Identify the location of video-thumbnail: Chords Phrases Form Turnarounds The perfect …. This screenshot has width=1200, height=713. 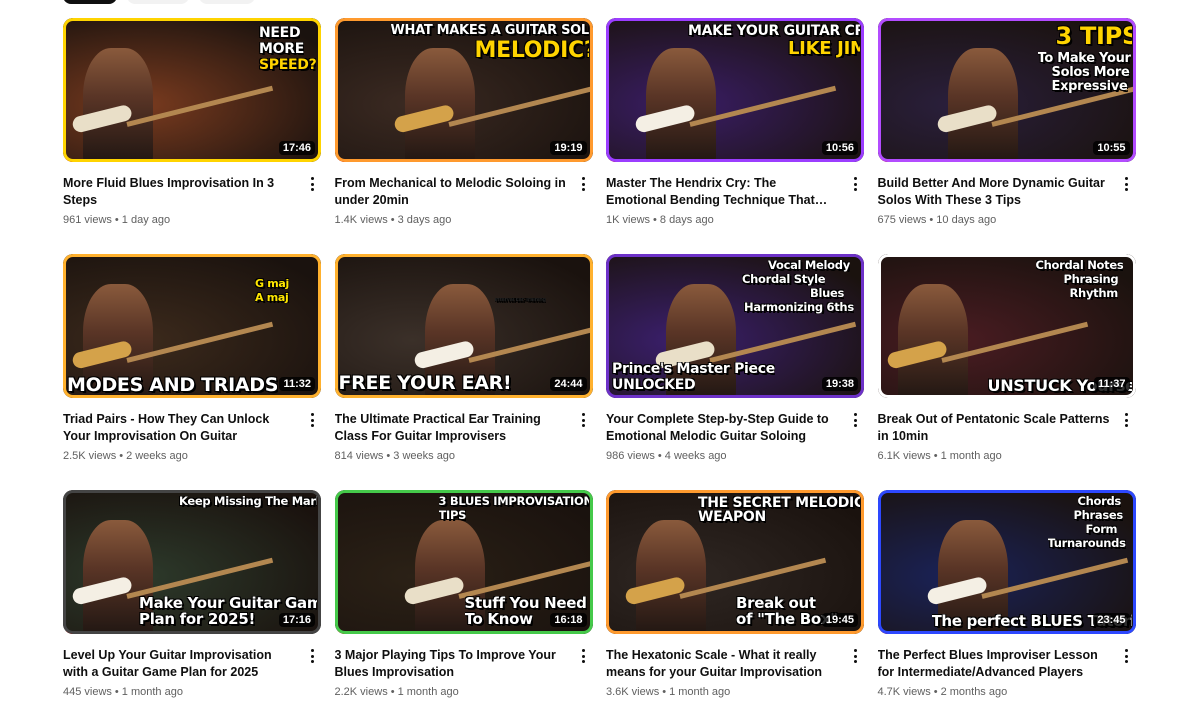
(1006, 562).